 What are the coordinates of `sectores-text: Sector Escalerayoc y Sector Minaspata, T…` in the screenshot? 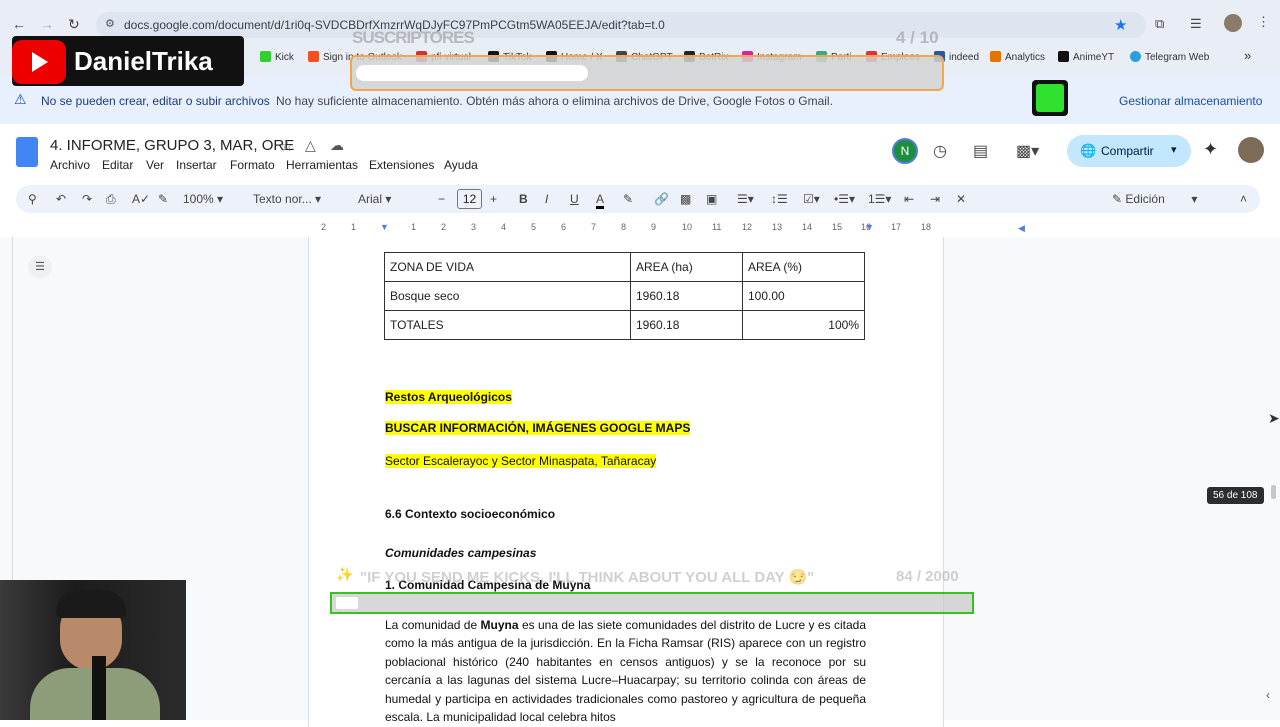 It's located at (521, 461).